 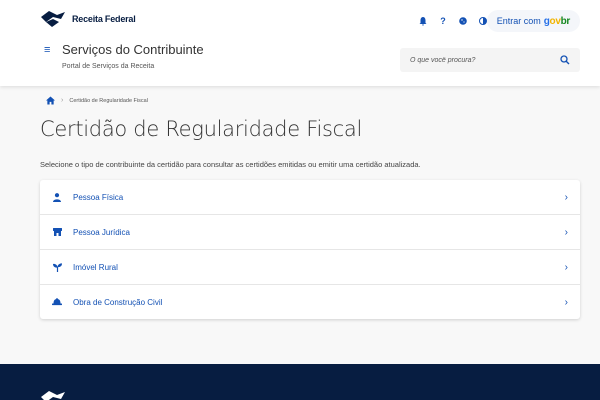 I want to click on help-icon: ?, so click(x=443, y=21).